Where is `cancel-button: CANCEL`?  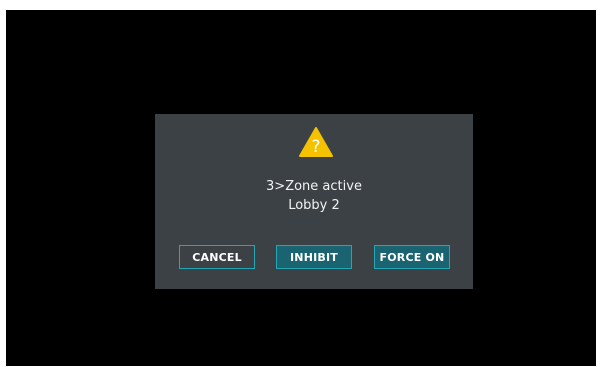 cancel-button: CANCEL is located at coordinates (217, 257).